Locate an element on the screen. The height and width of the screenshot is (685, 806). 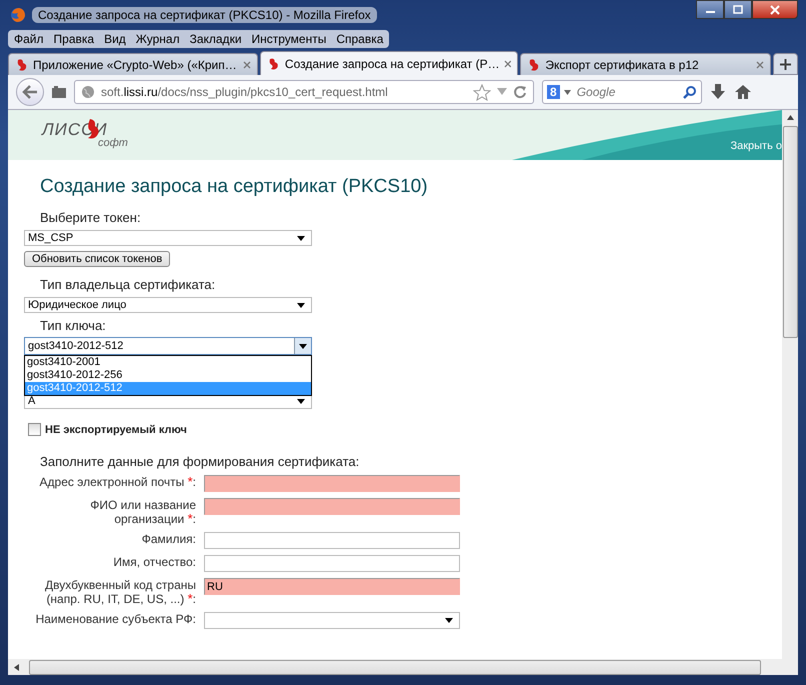
download-icon is located at coordinates (718, 92).